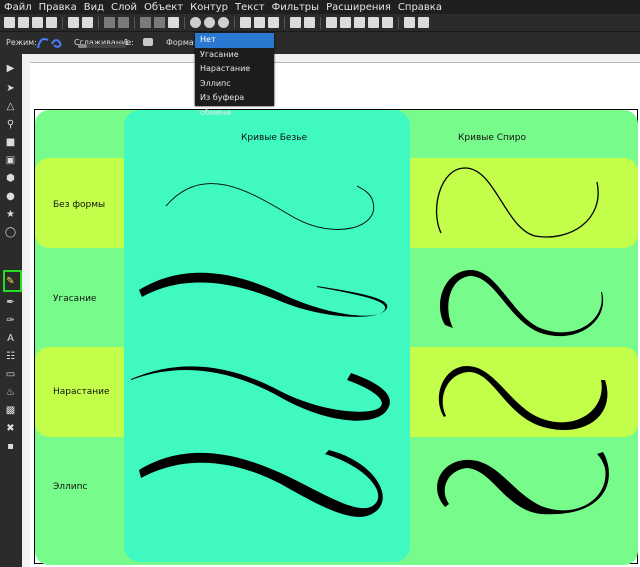  I want to click on menu-layer: Слой, so click(123, 7).